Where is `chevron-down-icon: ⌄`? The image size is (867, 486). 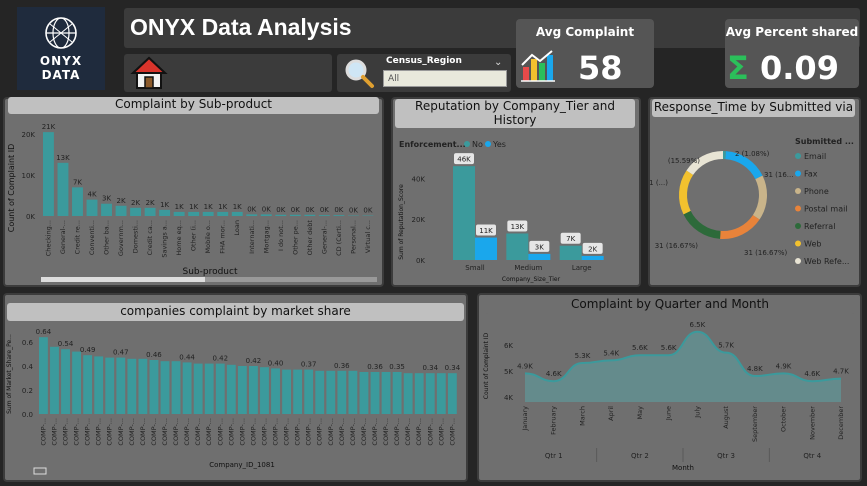
chevron-down-icon: ⌄ is located at coordinates (498, 62).